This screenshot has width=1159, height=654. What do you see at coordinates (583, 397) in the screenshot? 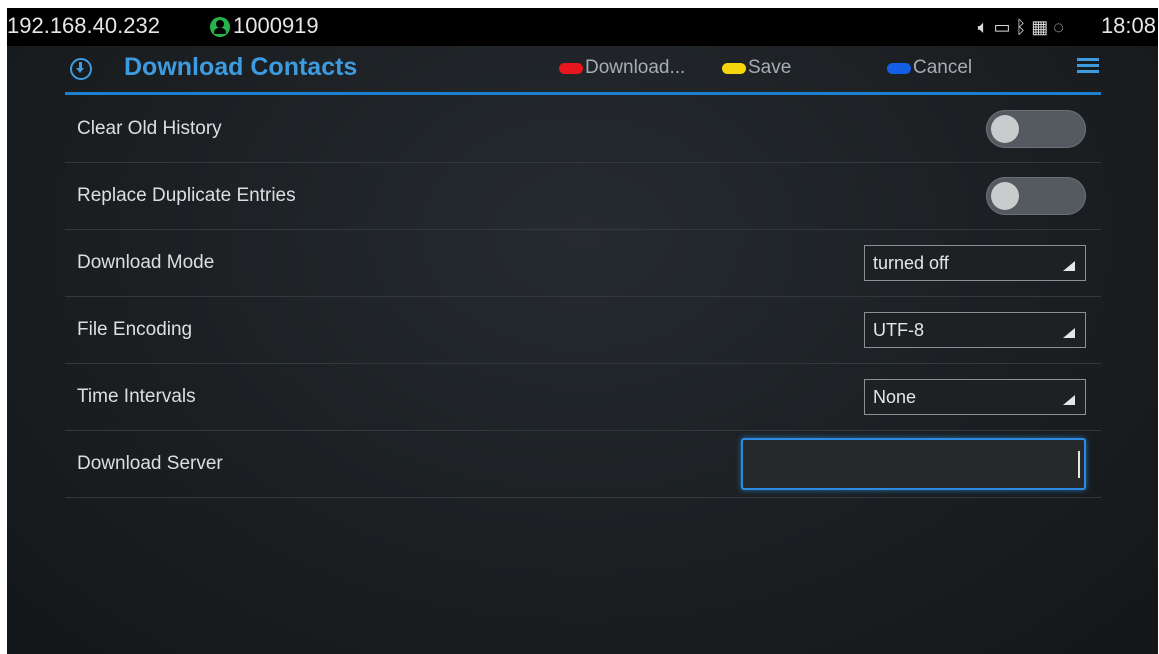
I see `time-intervals-row: Time Intervals None` at bounding box center [583, 397].